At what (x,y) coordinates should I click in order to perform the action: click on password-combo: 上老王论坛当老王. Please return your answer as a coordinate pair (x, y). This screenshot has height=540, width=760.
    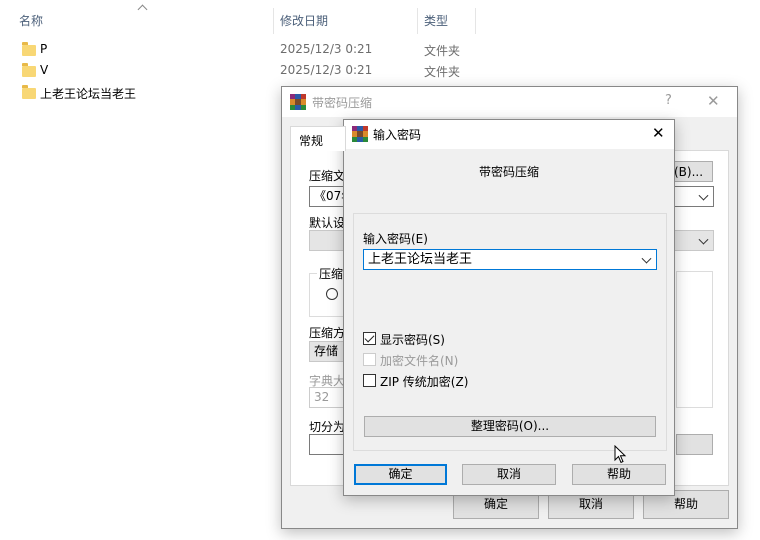
    Looking at the image, I should click on (510, 259).